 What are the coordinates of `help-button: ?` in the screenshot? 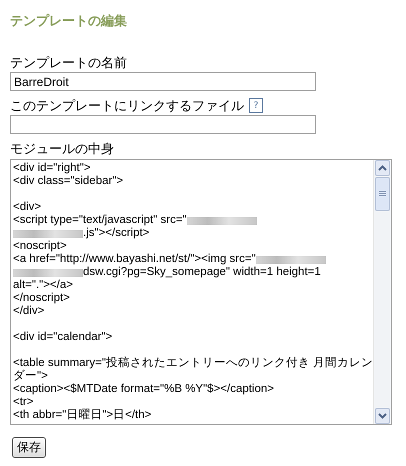 It's located at (256, 105).